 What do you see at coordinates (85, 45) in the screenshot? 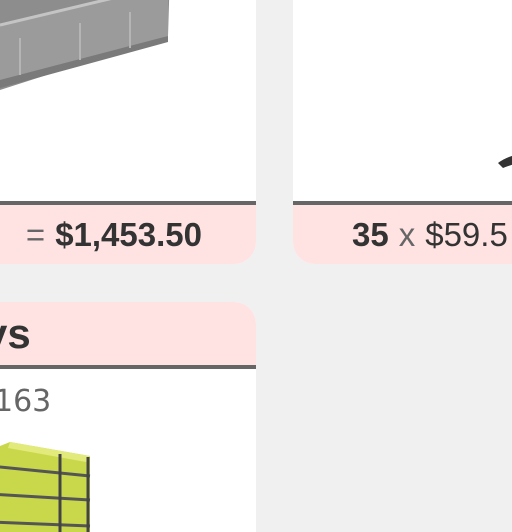
I see `gray-tray-image` at bounding box center [85, 45].